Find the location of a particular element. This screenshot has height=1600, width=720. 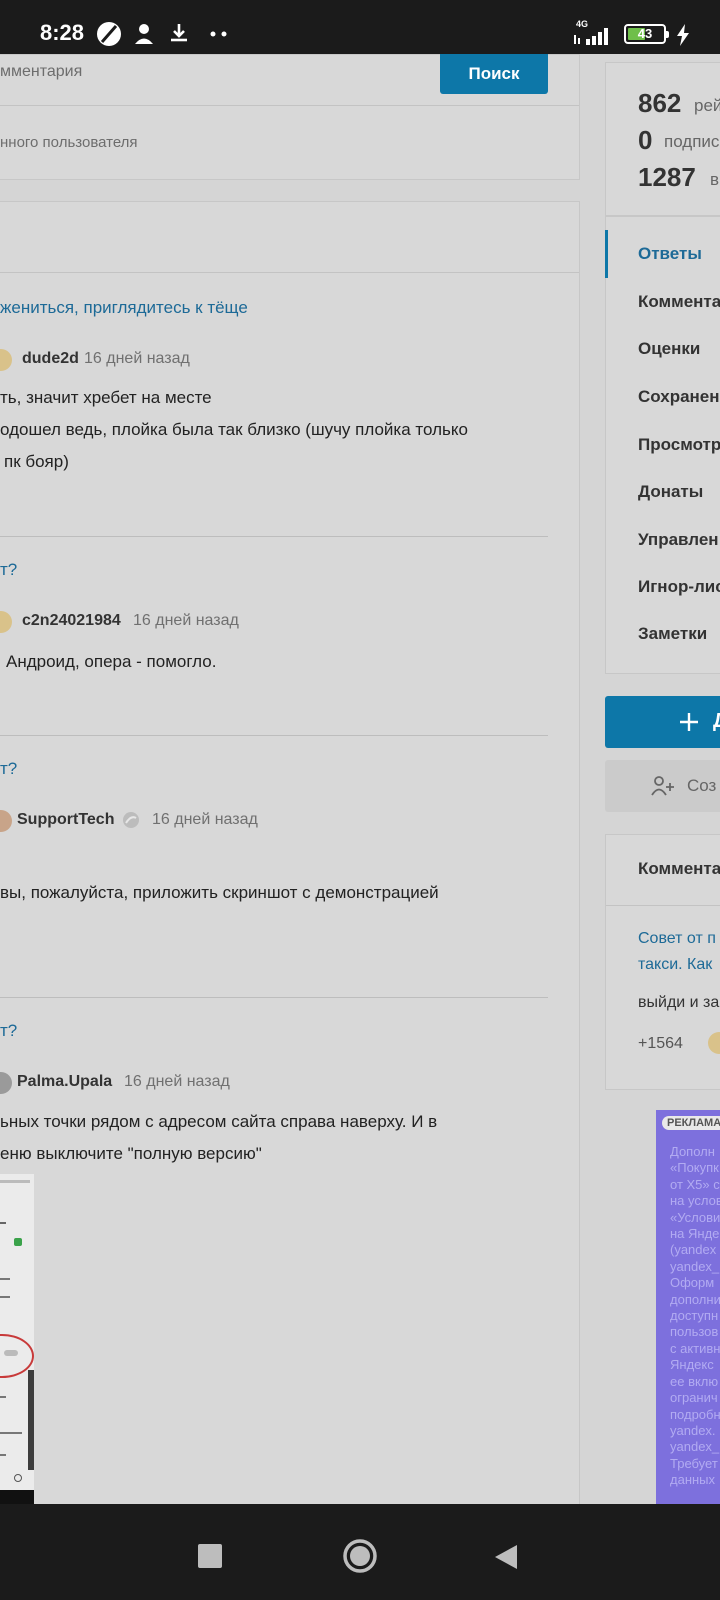

verified-badge-icon is located at coordinates (131, 820).